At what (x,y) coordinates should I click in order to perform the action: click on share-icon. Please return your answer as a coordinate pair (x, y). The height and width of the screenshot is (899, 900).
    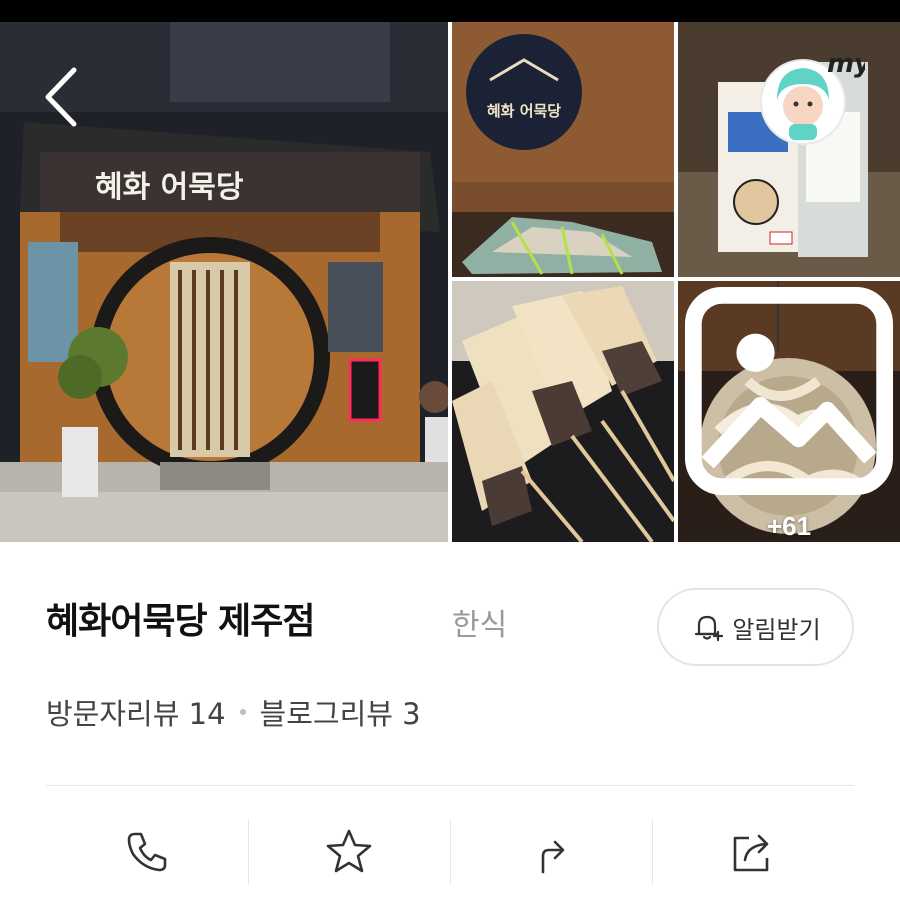
    Looking at the image, I should click on (751, 853).